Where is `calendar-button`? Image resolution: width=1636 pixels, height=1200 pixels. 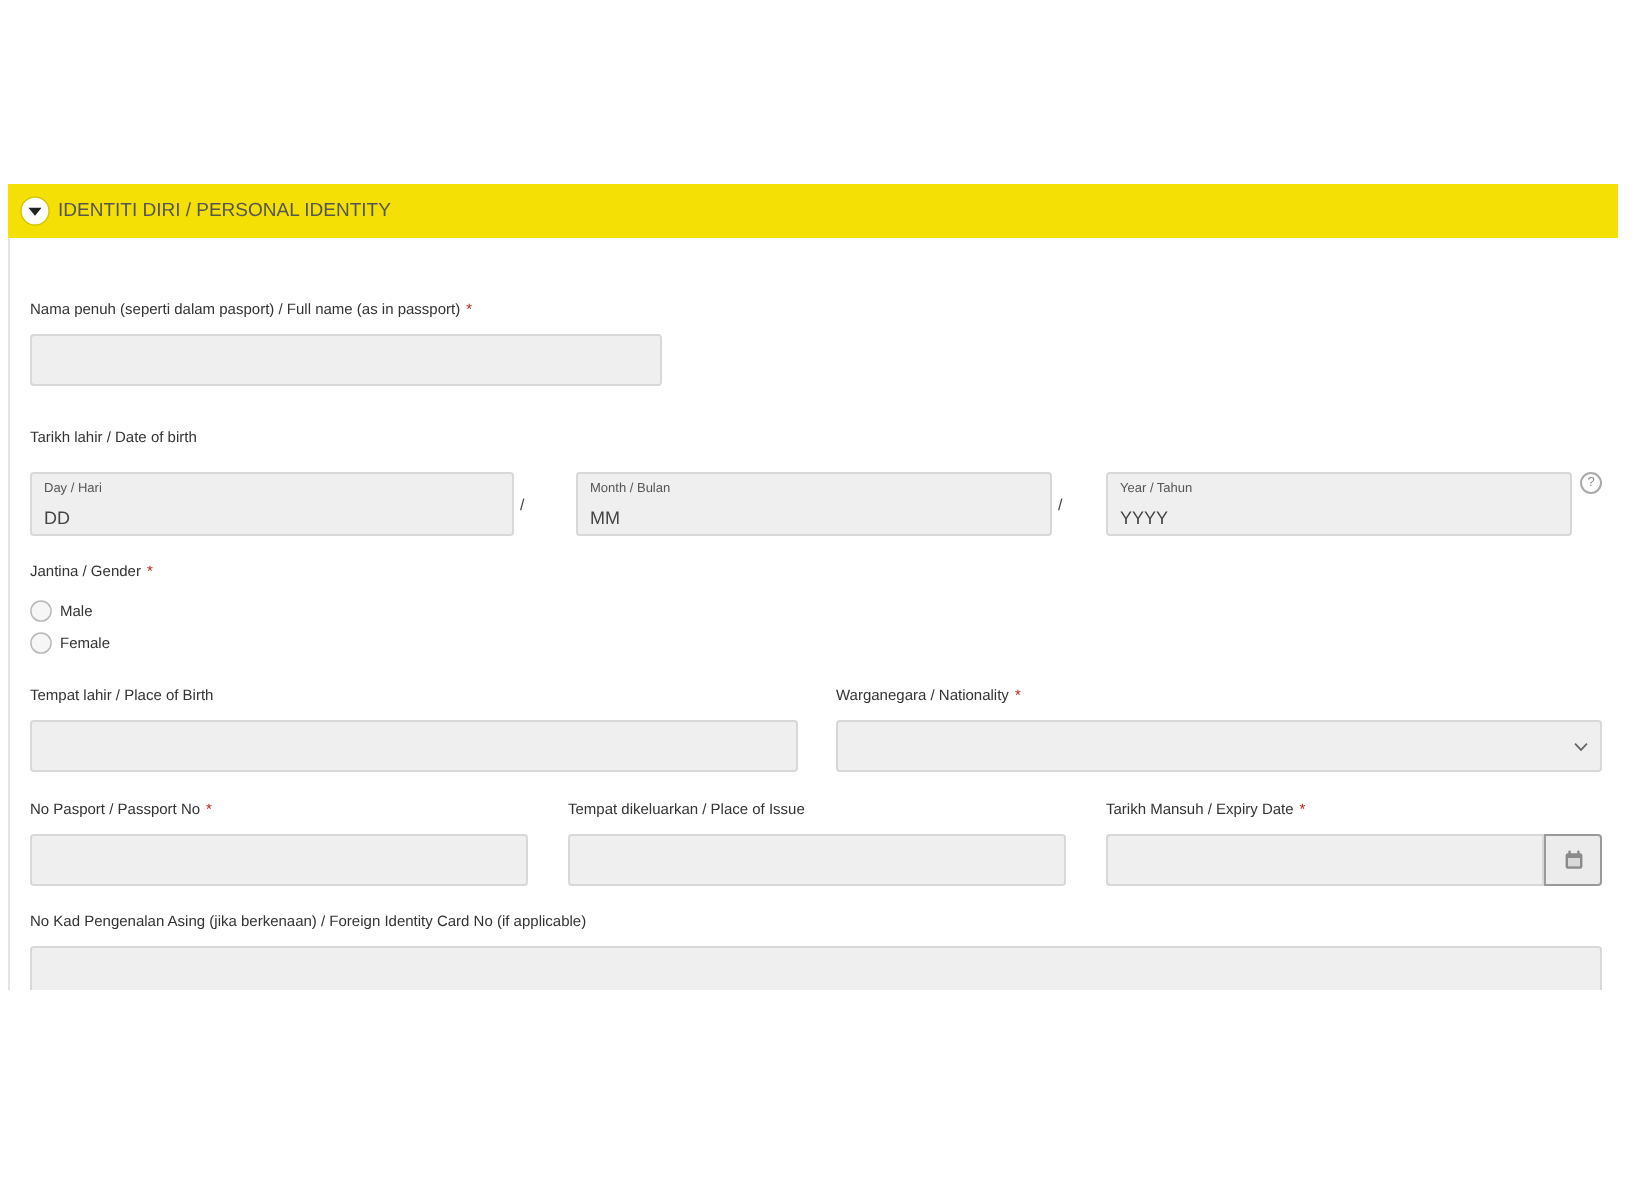 calendar-button is located at coordinates (1573, 860).